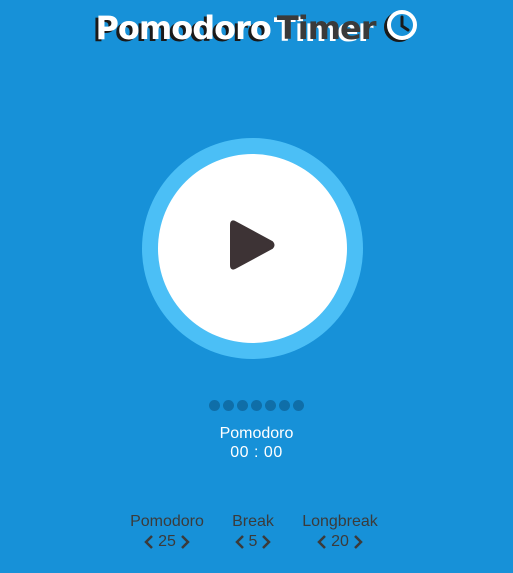 This screenshot has height=573, width=513. Describe the element at coordinates (167, 532) in the screenshot. I see `pomodoro-setting: Pomodoro 25` at that location.